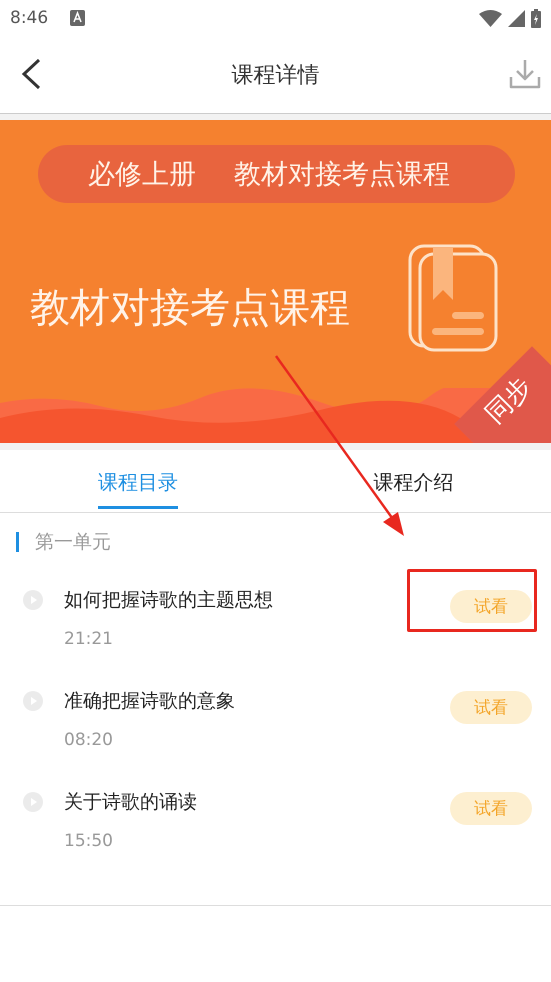 Image resolution: width=551 pixels, height=982 pixels. I want to click on lesson-title: 关于诗歌的诵读, so click(235, 802).